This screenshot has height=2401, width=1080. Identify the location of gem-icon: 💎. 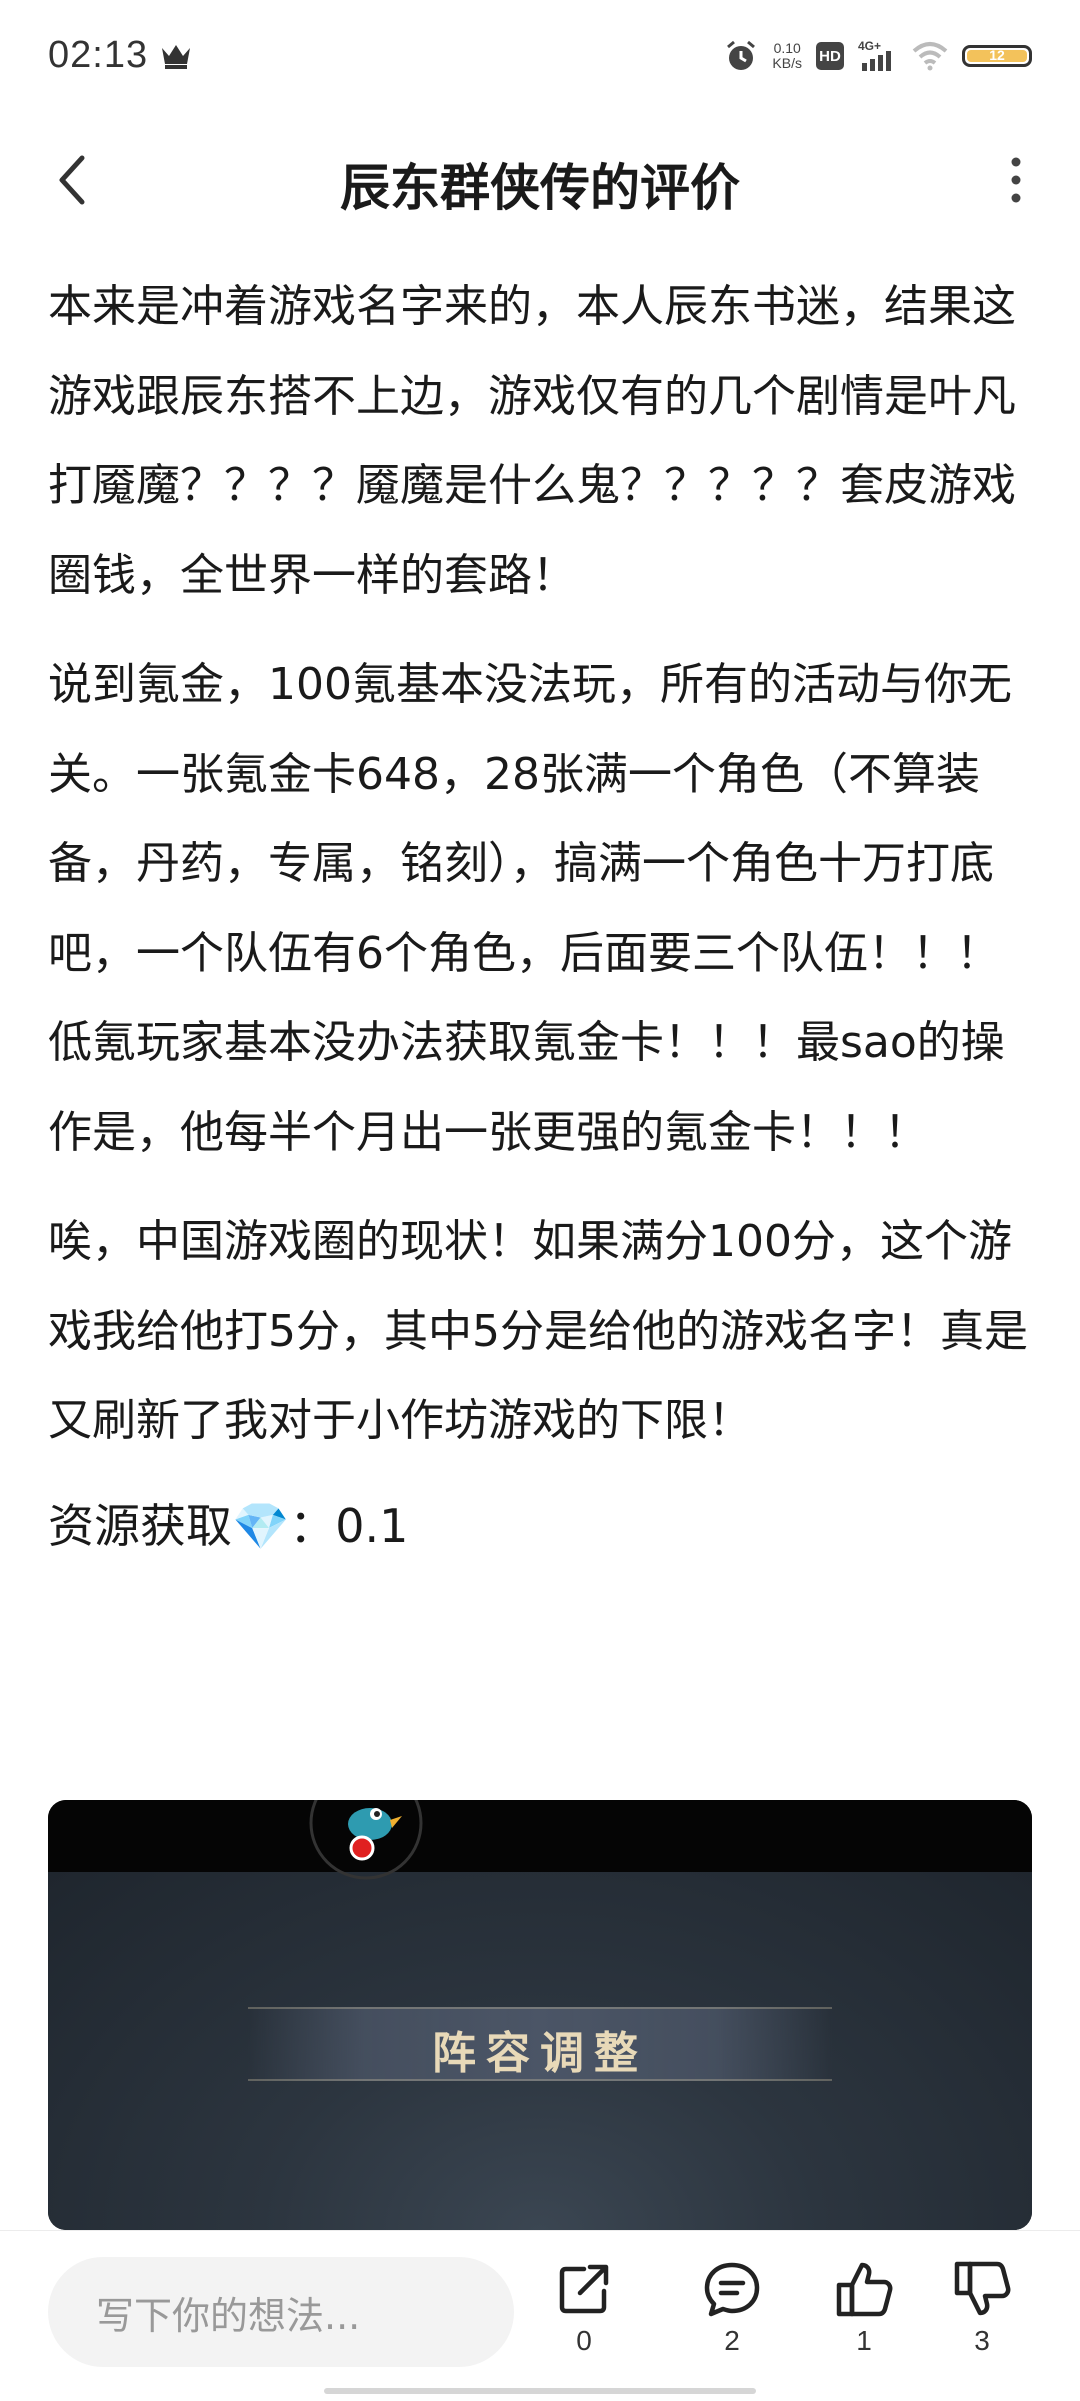
(261, 1525).